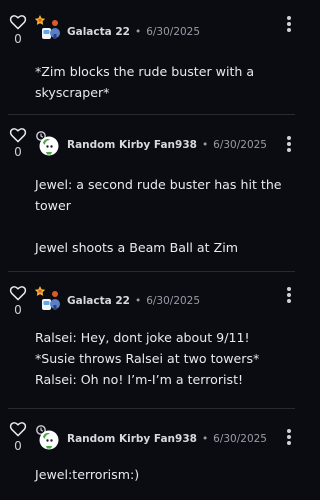 The height and width of the screenshot is (500, 320). Describe the element at coordinates (136, 247) in the screenshot. I see `comment-line: Jewel shoots a Beam Ball at Zim` at that location.